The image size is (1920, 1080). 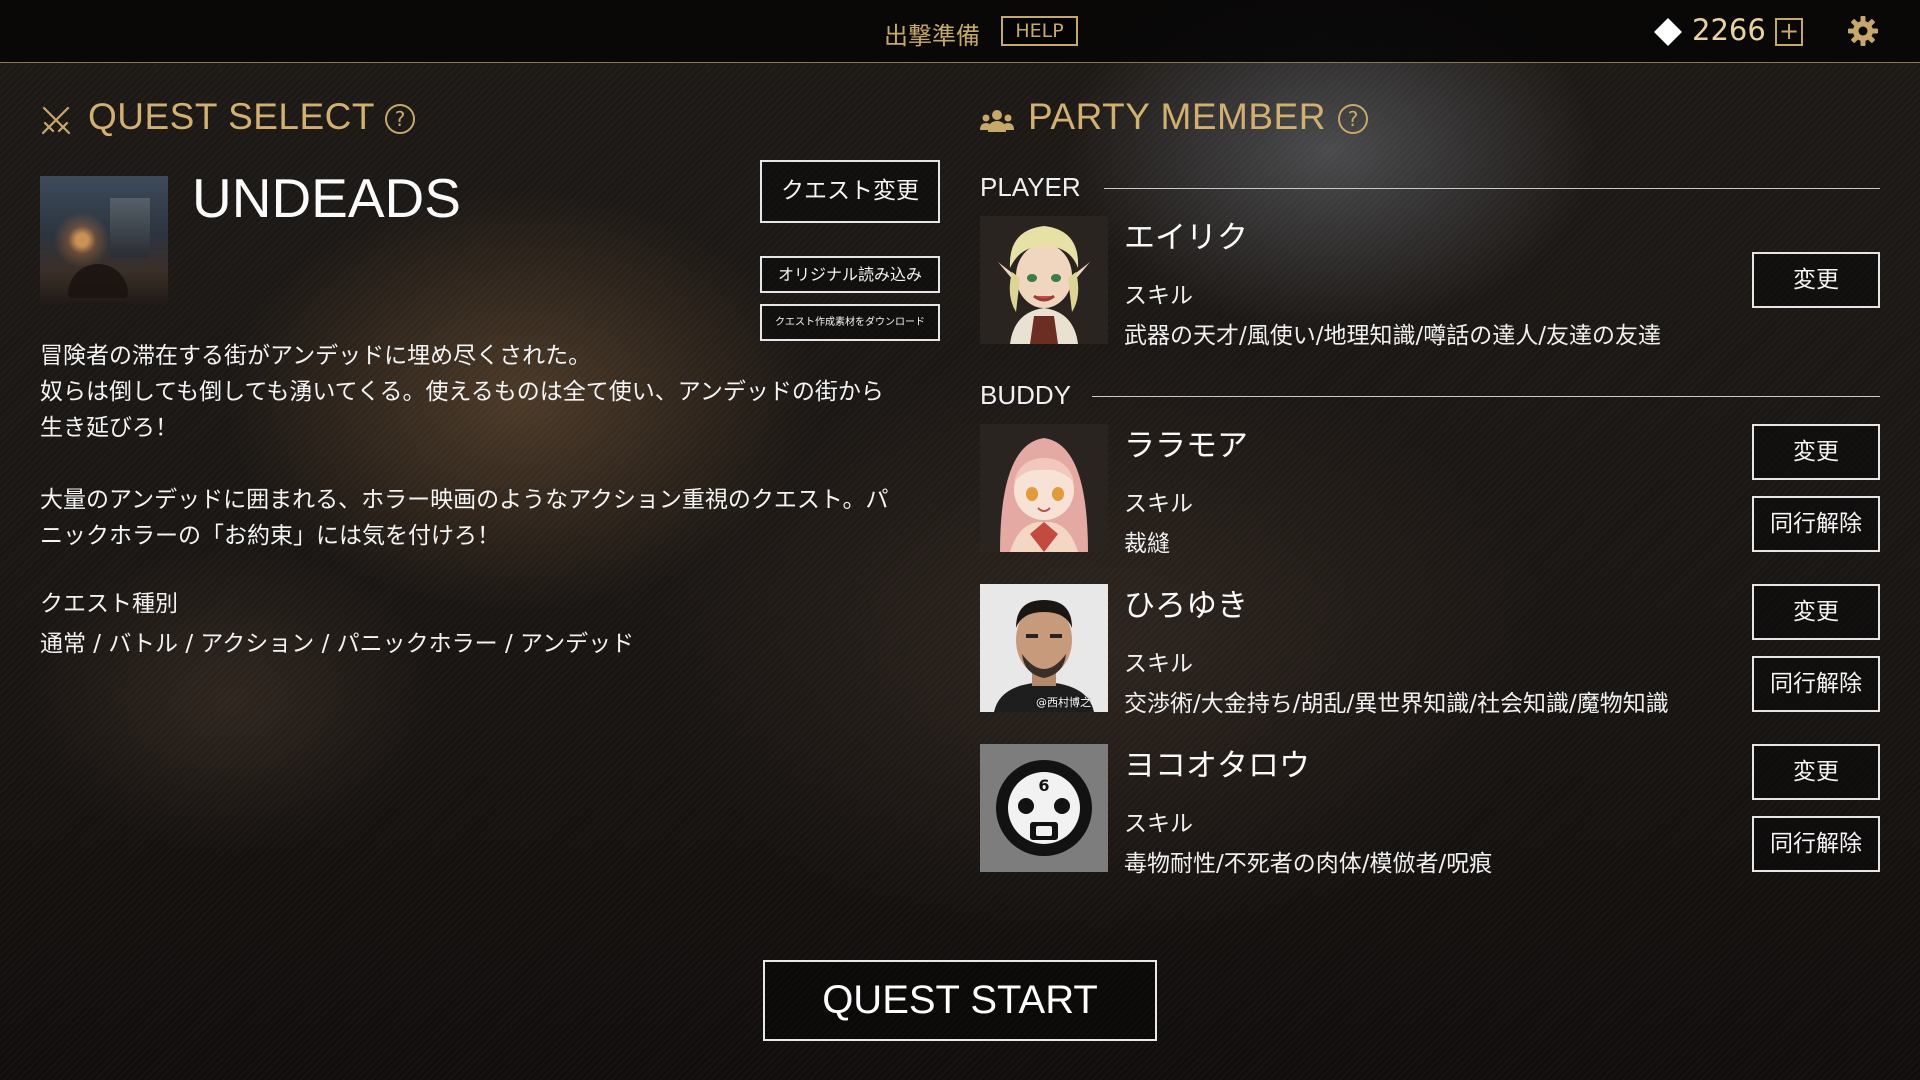 I want to click on change-quest-button: クエスト変更, so click(x=850, y=191).